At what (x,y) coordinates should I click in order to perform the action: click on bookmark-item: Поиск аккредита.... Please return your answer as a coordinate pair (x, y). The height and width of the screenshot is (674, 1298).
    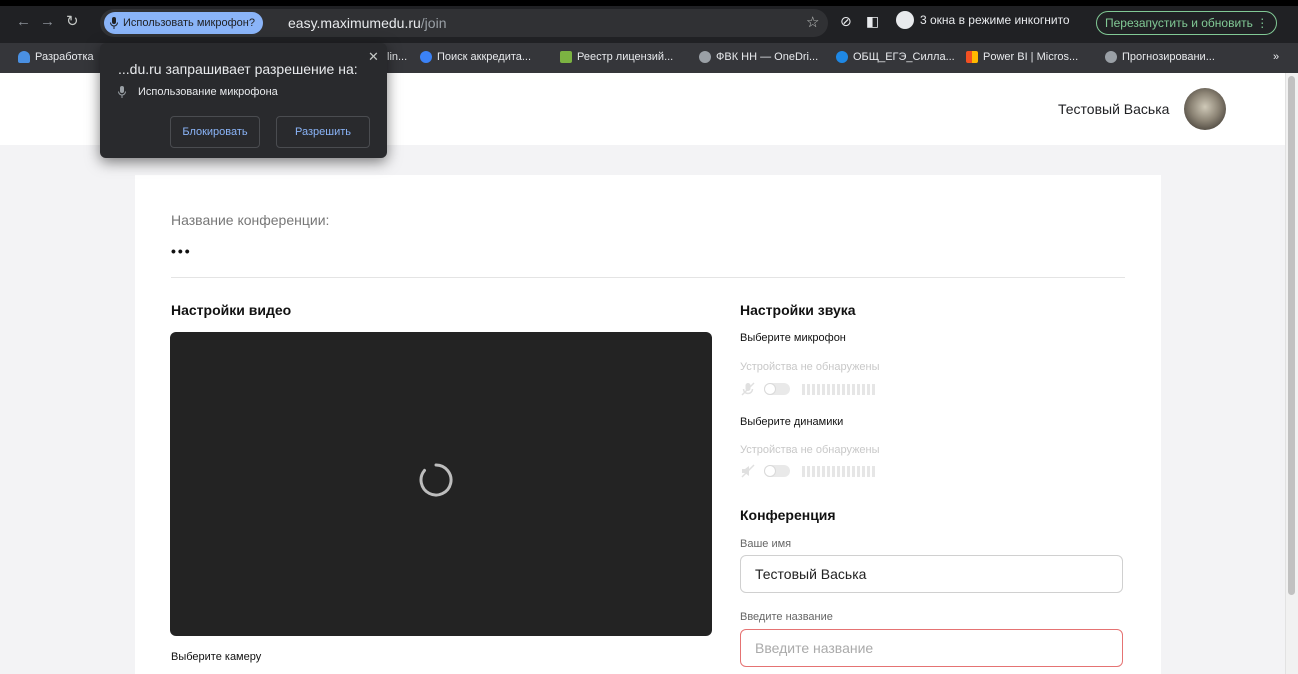
    Looking at the image, I should click on (475, 57).